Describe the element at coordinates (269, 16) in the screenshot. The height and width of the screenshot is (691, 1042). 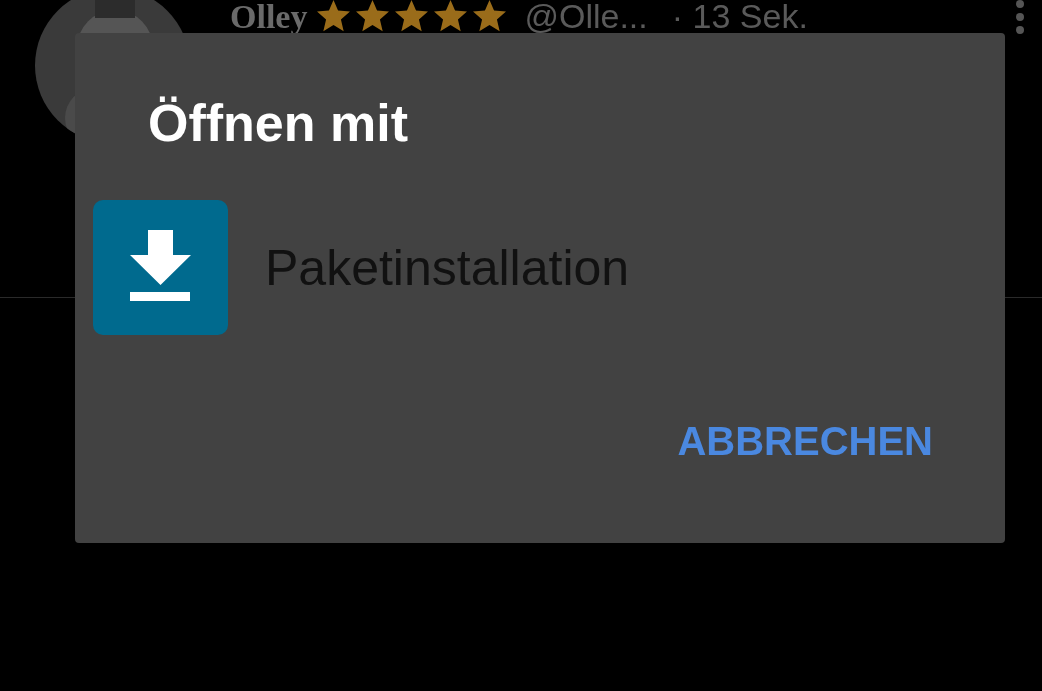
I see `user-name: Olley` at that location.